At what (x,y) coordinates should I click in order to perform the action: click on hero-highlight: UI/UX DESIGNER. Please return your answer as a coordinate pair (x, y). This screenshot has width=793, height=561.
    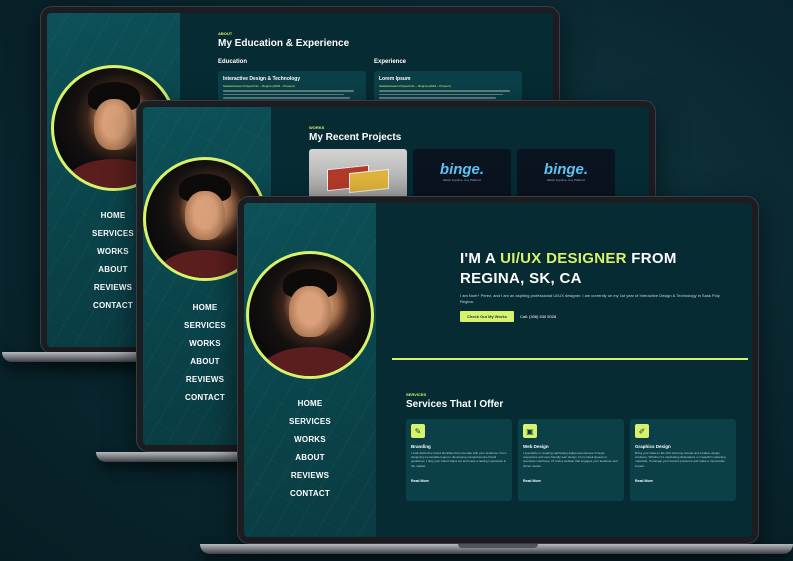
    Looking at the image, I should click on (563, 258).